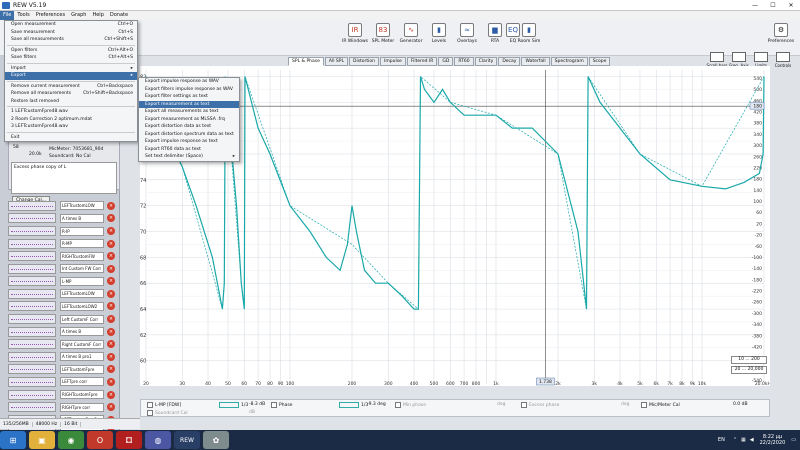 The height and width of the screenshot is (450, 800). I want to click on tab-decay: Decay, so click(509, 61).